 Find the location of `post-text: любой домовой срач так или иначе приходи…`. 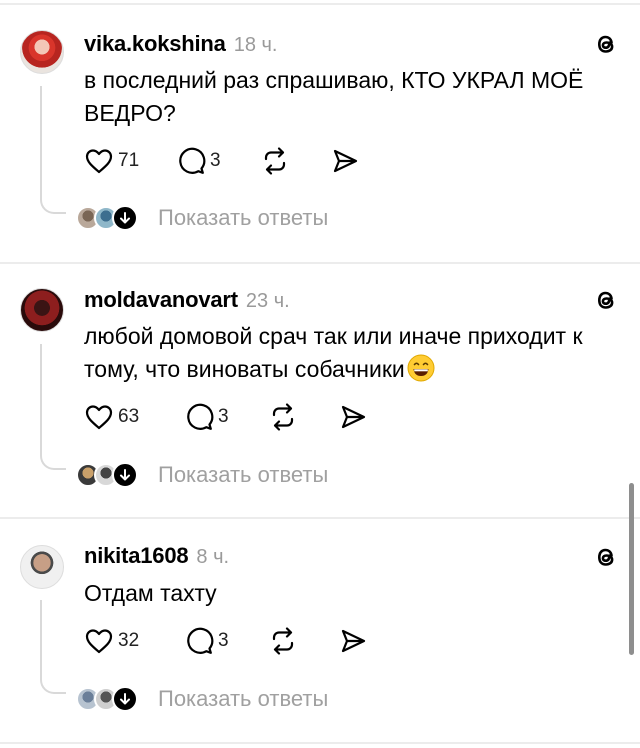

post-text: любой домовой срач так или иначе приходи… is located at coordinates (333, 352).